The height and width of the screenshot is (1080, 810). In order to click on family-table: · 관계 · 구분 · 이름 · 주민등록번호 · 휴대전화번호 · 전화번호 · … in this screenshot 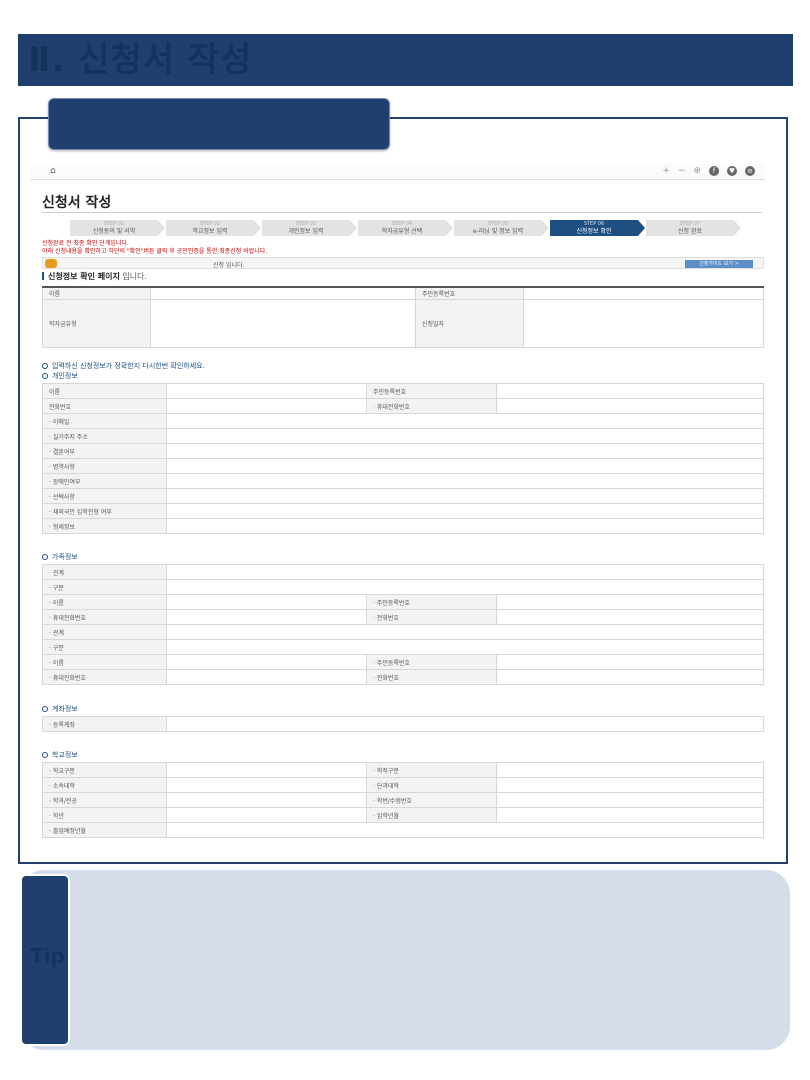, I will do `click(403, 624)`.